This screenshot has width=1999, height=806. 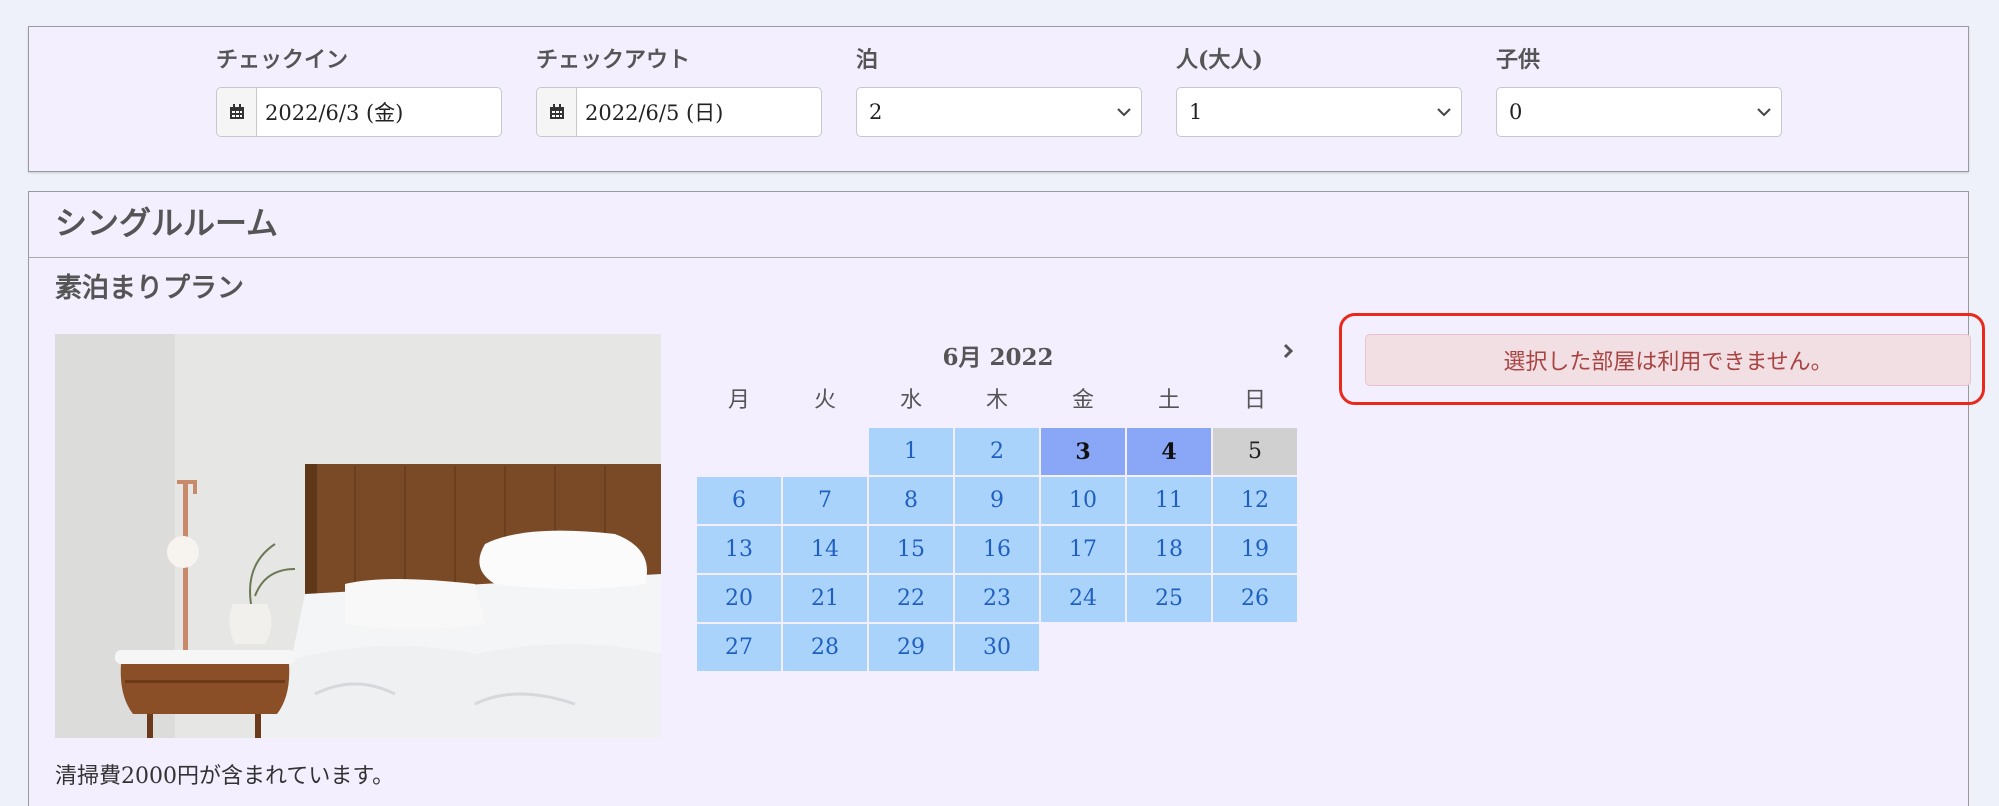 What do you see at coordinates (739, 647) in the screenshot?
I see `calendar-day: 27` at bounding box center [739, 647].